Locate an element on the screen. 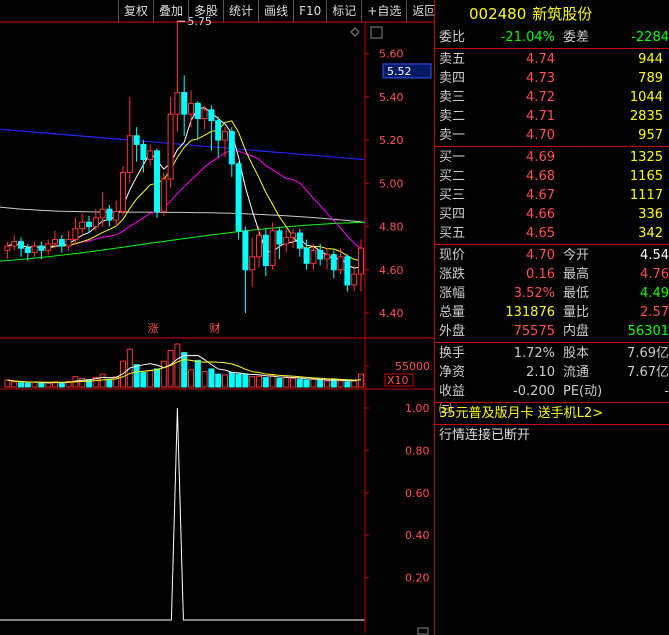 This screenshot has width=669, height=635. ask-row-2-label: 卖三 is located at coordinates (452, 97).